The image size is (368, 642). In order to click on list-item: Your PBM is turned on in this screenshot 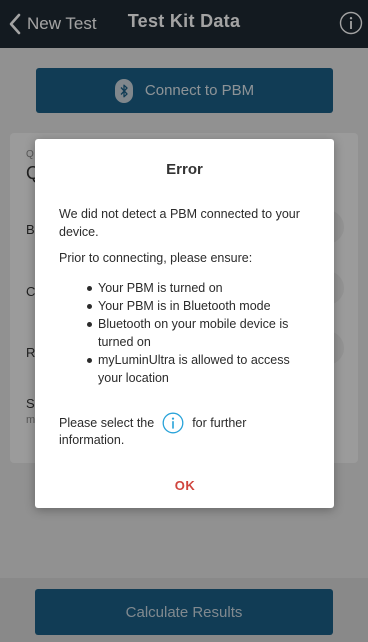, I will do `click(187, 288)`.